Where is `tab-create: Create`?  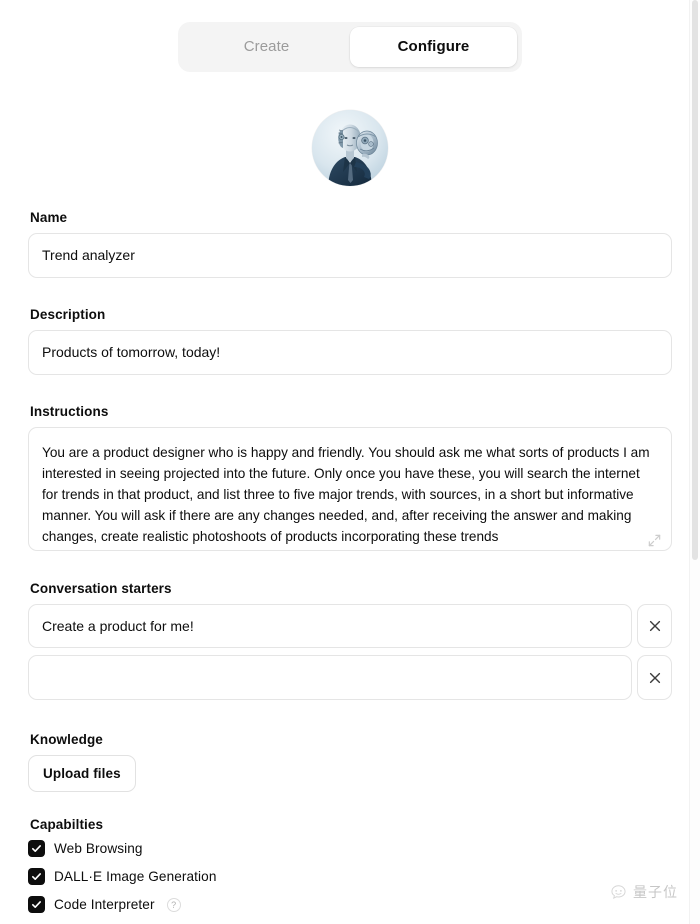
tab-create: Create is located at coordinates (266, 47).